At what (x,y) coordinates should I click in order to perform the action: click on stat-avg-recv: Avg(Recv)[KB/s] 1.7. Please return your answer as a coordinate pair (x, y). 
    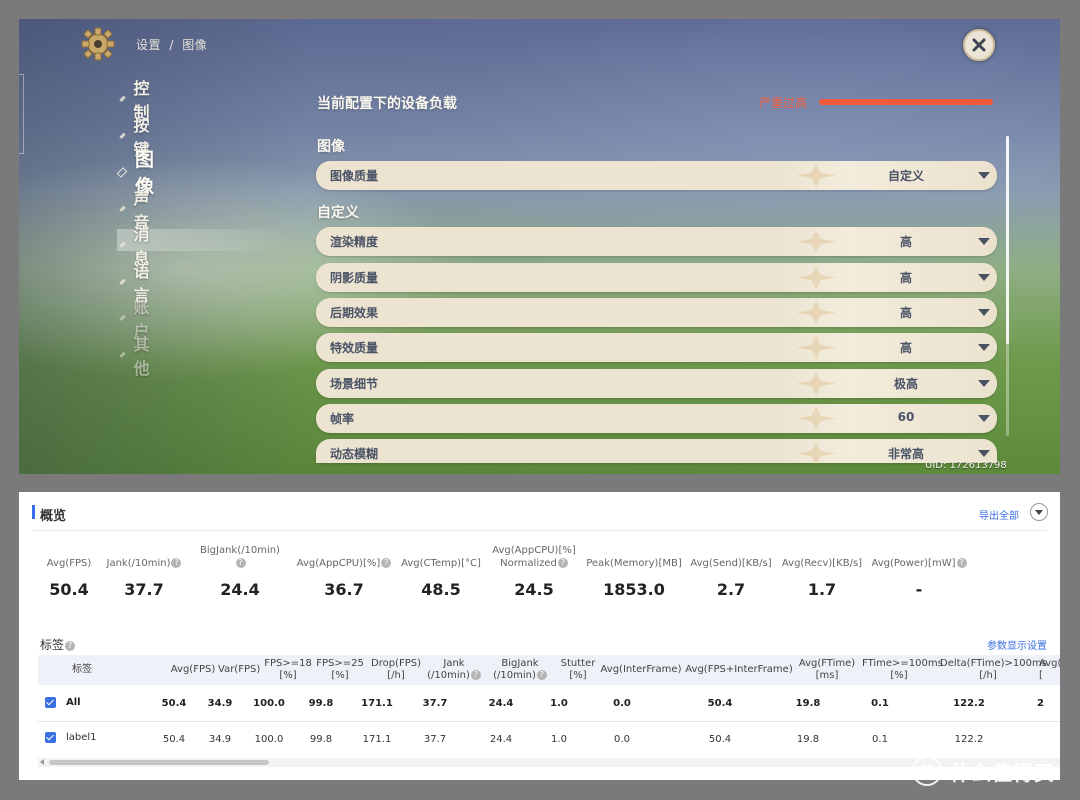
    Looking at the image, I should click on (822, 571).